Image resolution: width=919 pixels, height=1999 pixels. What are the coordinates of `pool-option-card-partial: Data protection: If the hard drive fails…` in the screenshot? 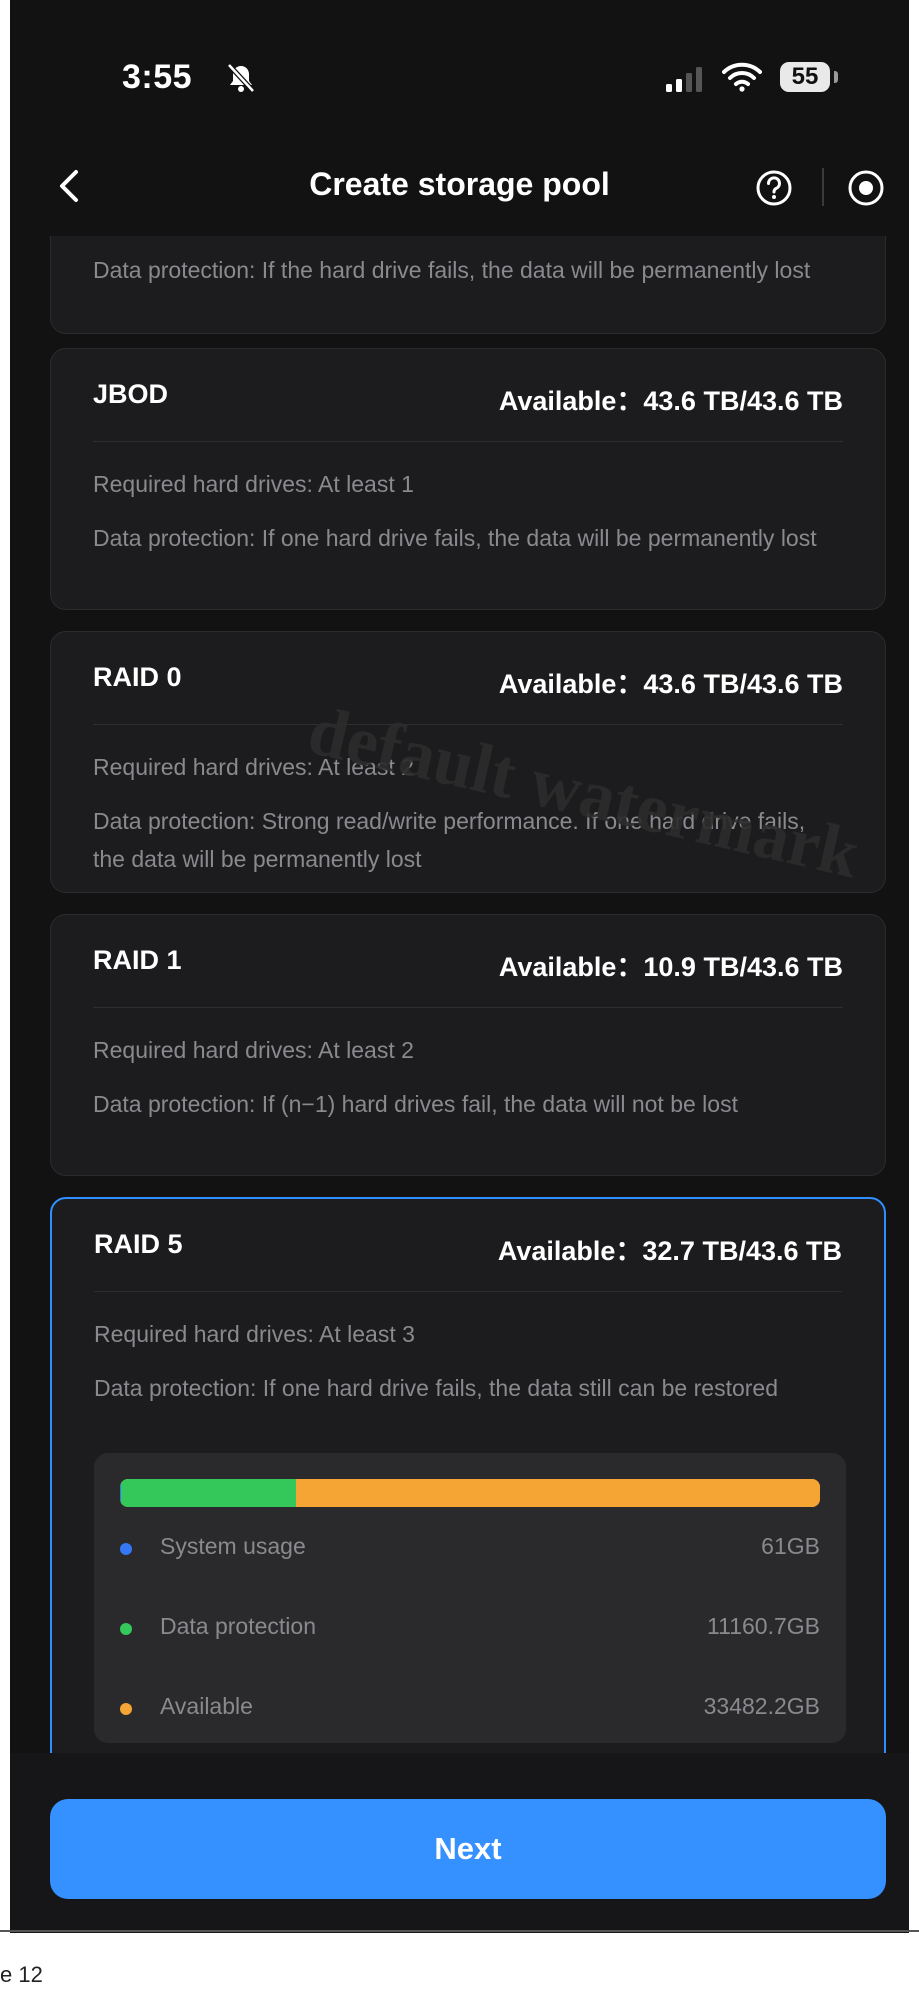 It's located at (468, 285).